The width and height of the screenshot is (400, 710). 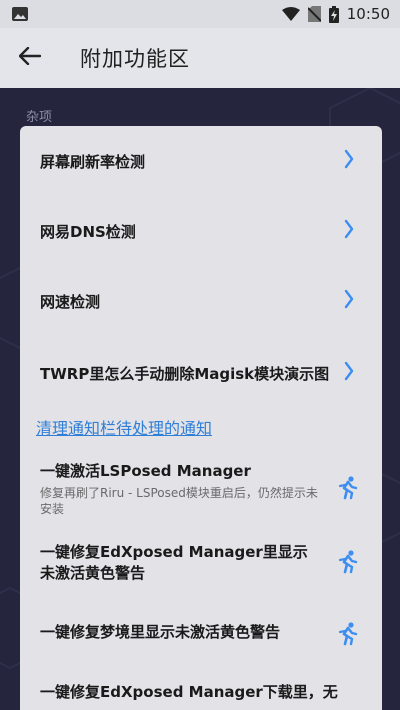 I want to click on arrow-left-icon, so click(x=30, y=57).